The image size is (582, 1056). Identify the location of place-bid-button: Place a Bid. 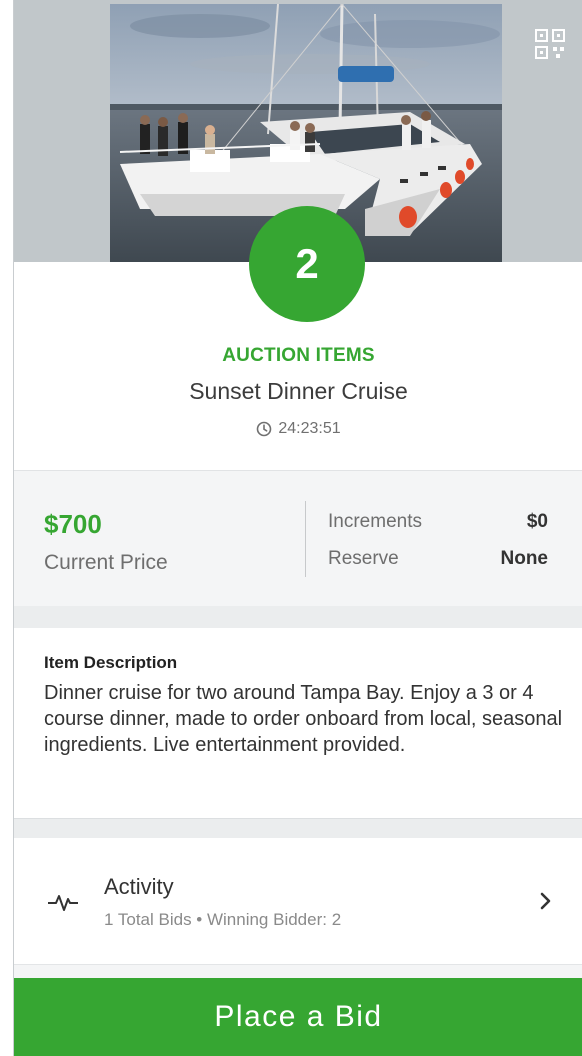
(298, 1017).